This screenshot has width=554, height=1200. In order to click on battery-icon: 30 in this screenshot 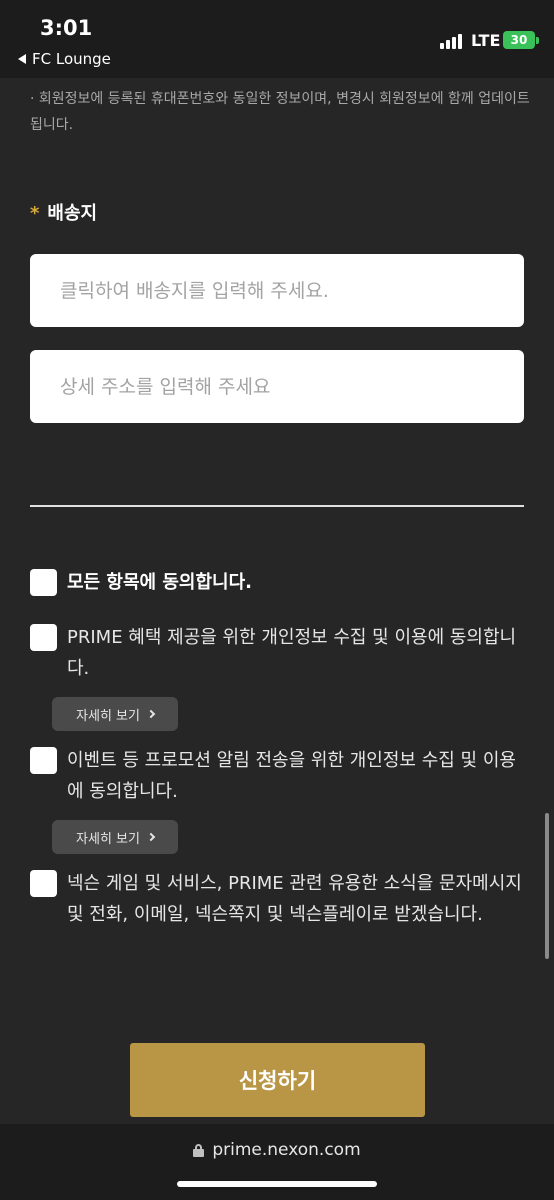, I will do `click(519, 40)`.